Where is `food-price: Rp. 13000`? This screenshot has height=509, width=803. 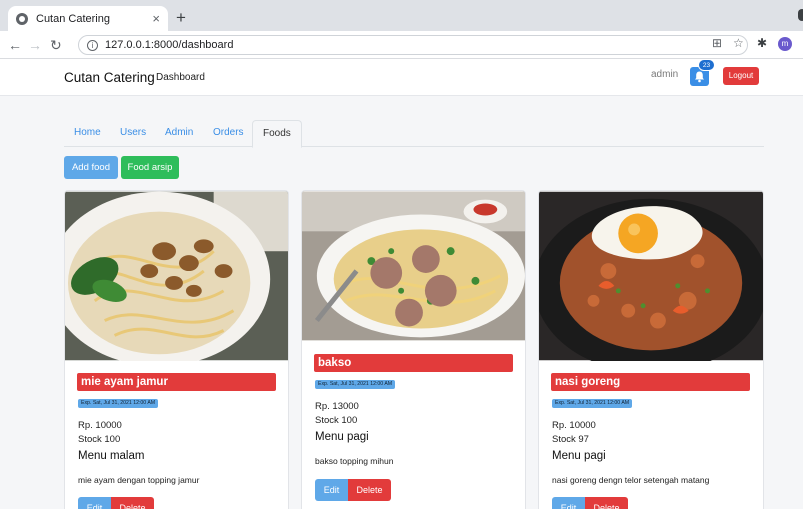 food-price: Rp. 13000 is located at coordinates (337, 406).